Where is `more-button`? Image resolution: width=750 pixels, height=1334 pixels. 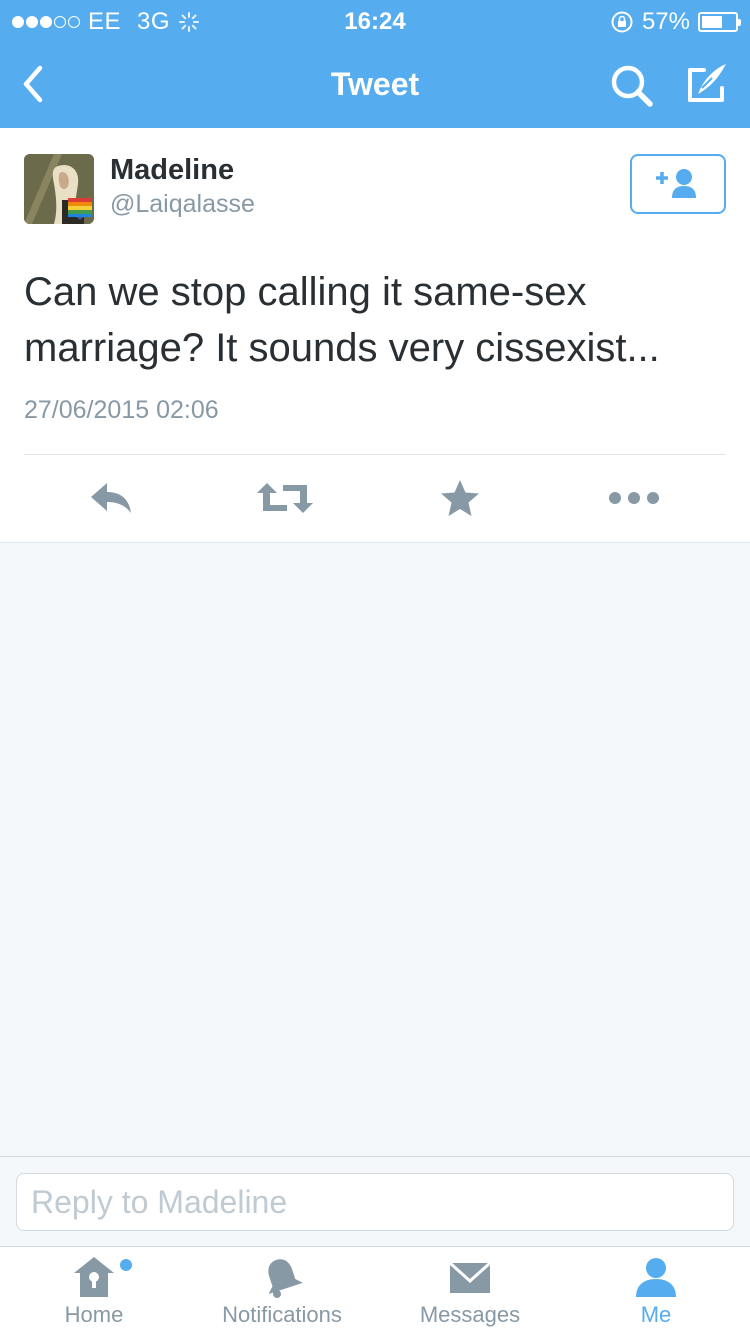 more-button is located at coordinates (634, 498).